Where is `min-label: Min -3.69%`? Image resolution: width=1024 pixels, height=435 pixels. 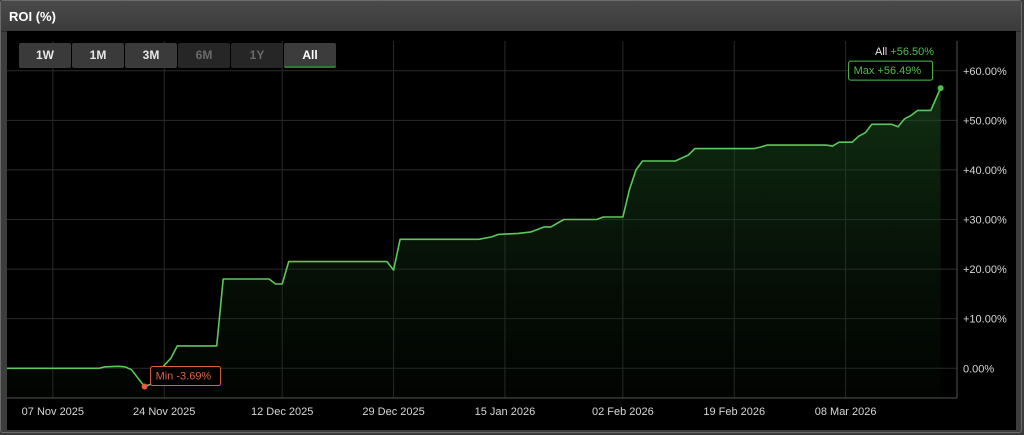 min-label: Min -3.69% is located at coordinates (184, 377).